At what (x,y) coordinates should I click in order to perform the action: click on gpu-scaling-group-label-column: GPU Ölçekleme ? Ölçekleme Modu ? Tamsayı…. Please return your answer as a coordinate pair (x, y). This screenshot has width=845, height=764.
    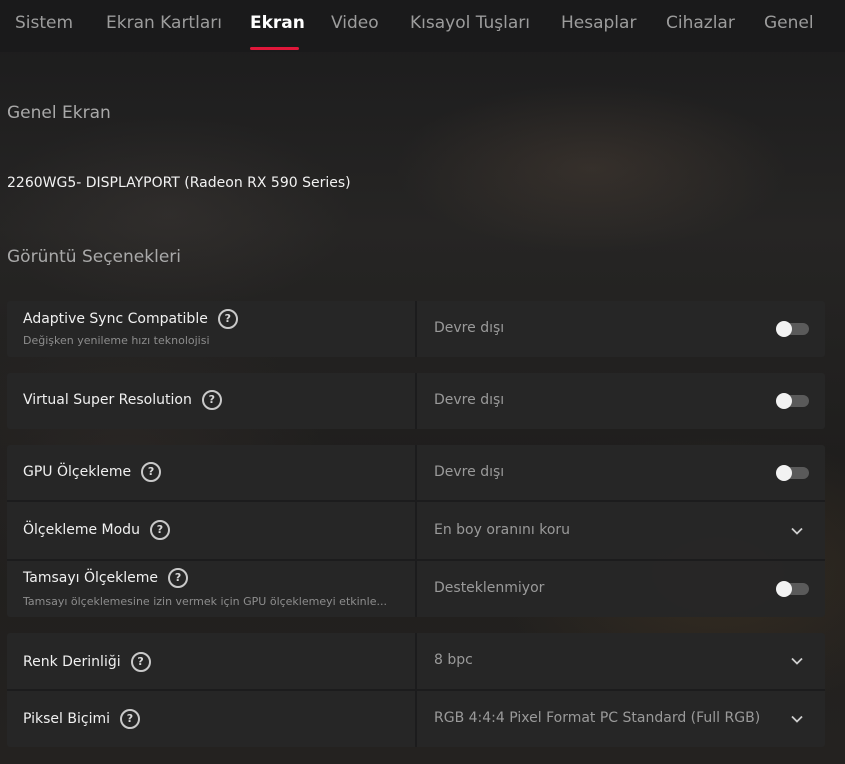
    Looking at the image, I should click on (212, 531).